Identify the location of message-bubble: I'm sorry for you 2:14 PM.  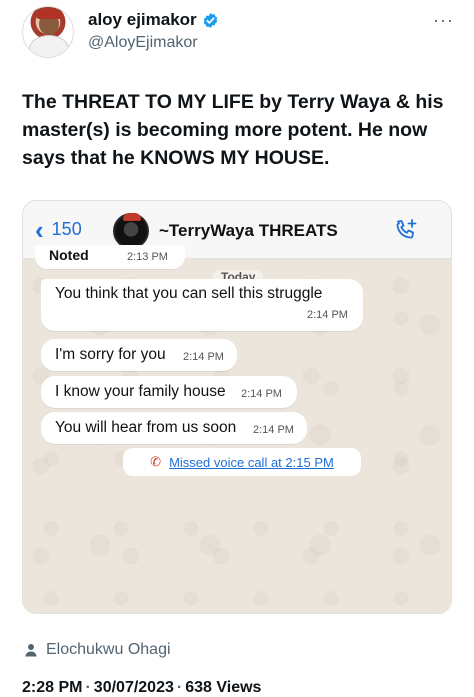
(139, 355).